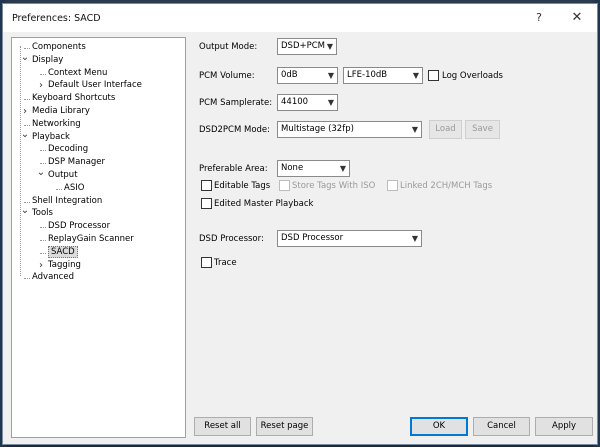 Image resolution: width=600 pixels, height=447 pixels. I want to click on linked-2ch-mch-label: Linked 2CH/MCH Tags, so click(446, 186).